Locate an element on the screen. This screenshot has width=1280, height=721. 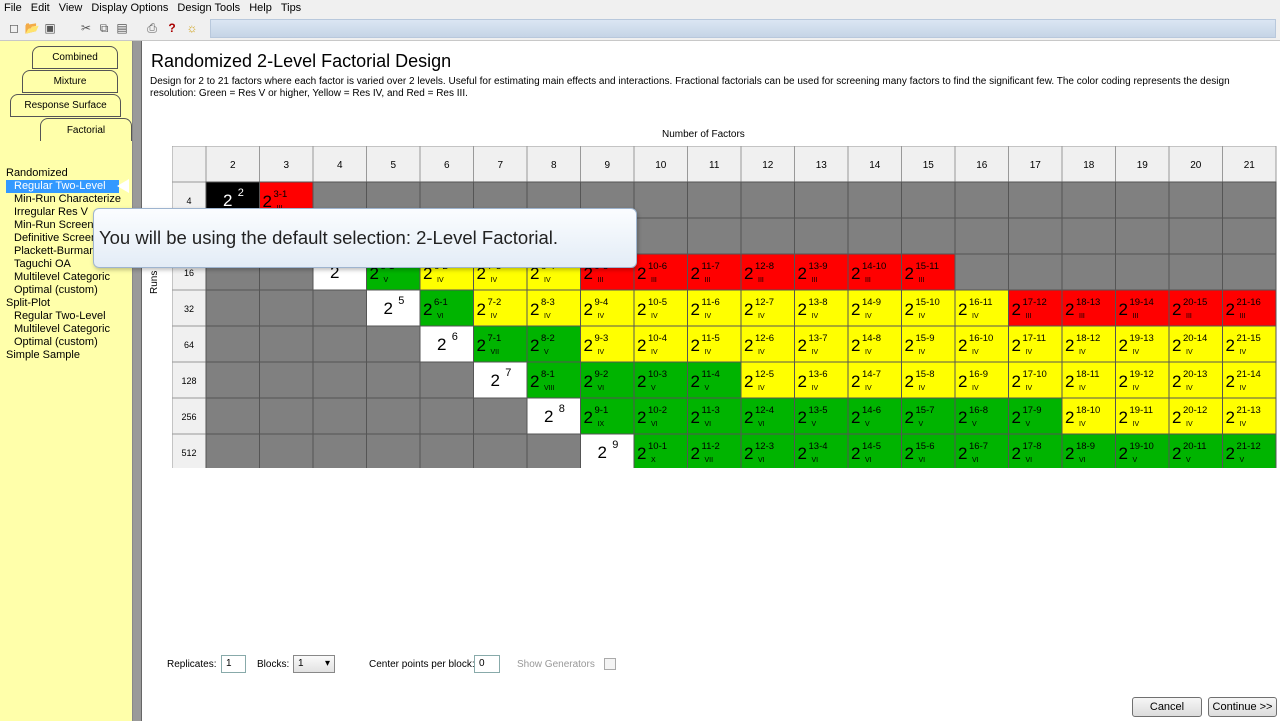
help-icon: ? is located at coordinates (172, 28).